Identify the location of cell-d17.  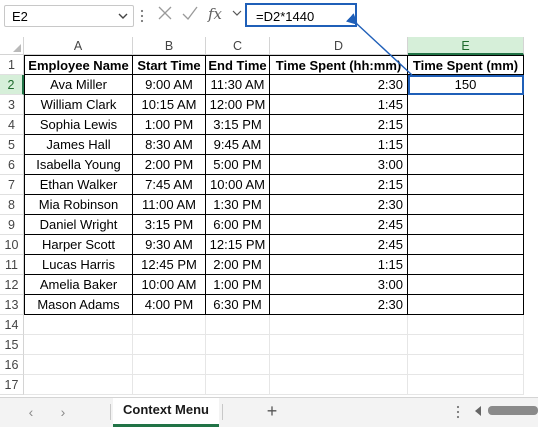
(339, 385).